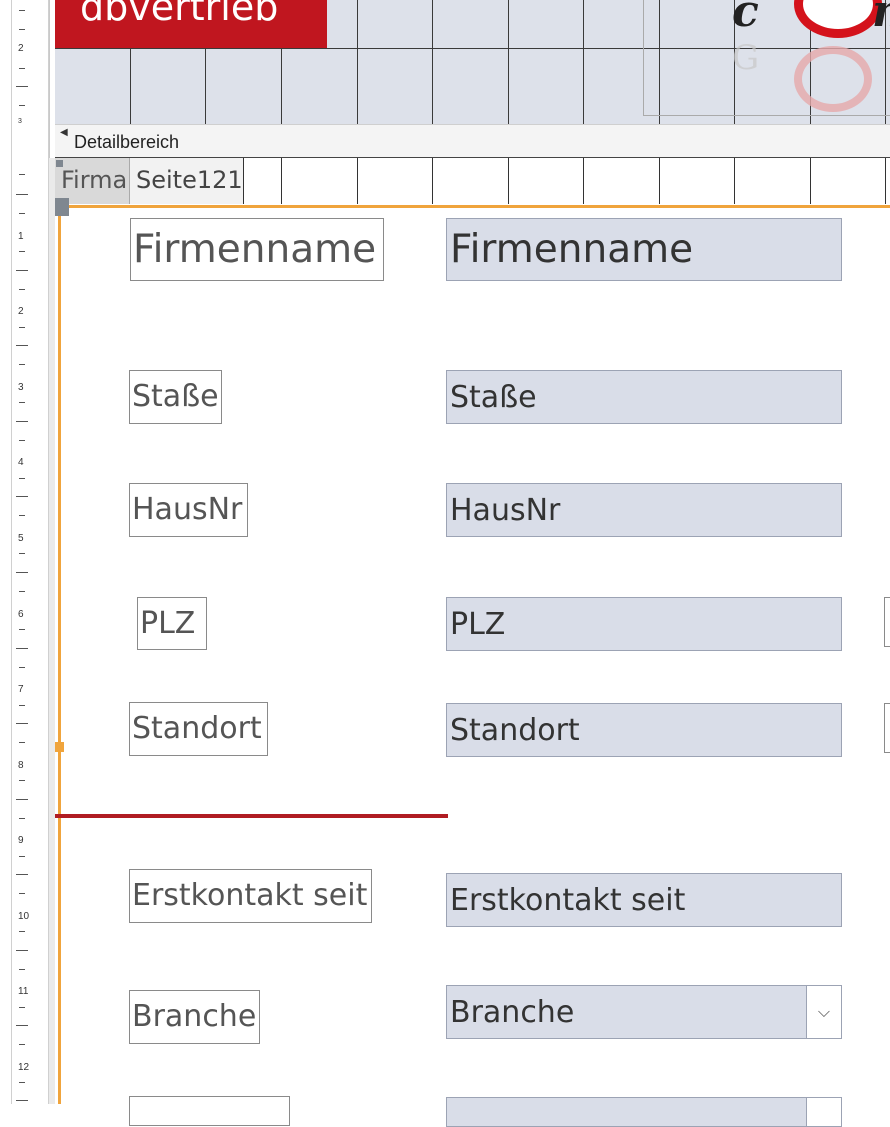 Image resolution: width=890 pixels, height=1127 pixels. I want to click on ruler-number: 5, so click(21, 538).